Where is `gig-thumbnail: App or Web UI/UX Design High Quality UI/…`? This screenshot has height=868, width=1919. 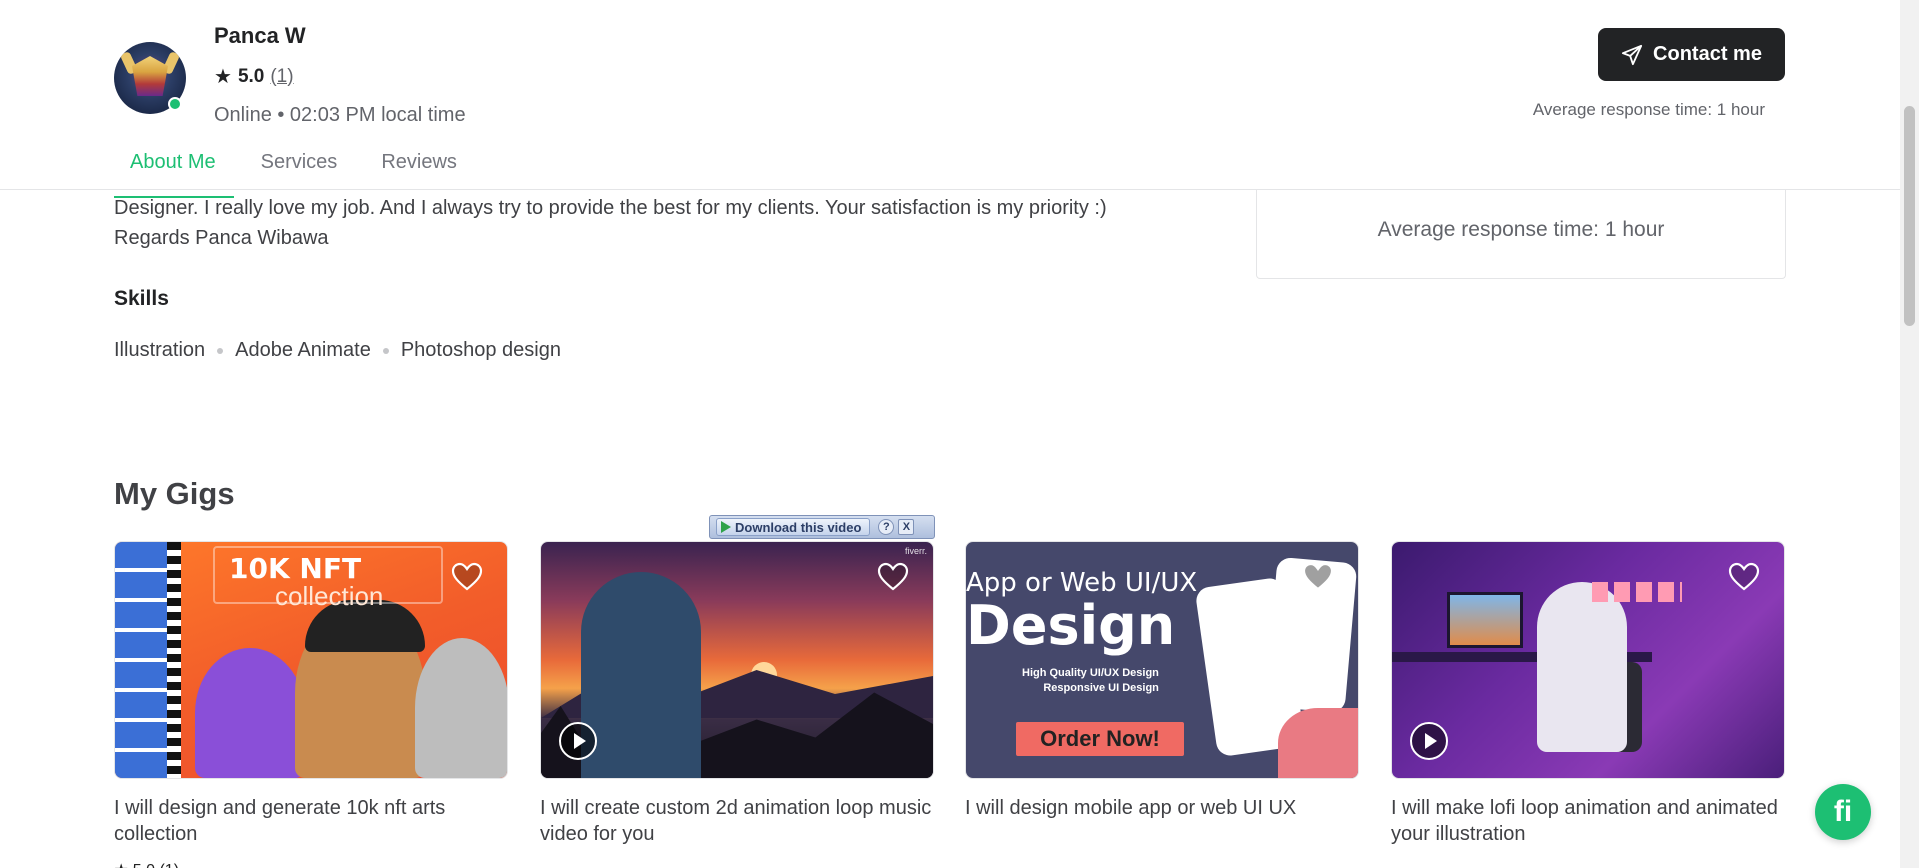 gig-thumbnail: App or Web UI/UX Design High Quality UI/… is located at coordinates (1162, 660).